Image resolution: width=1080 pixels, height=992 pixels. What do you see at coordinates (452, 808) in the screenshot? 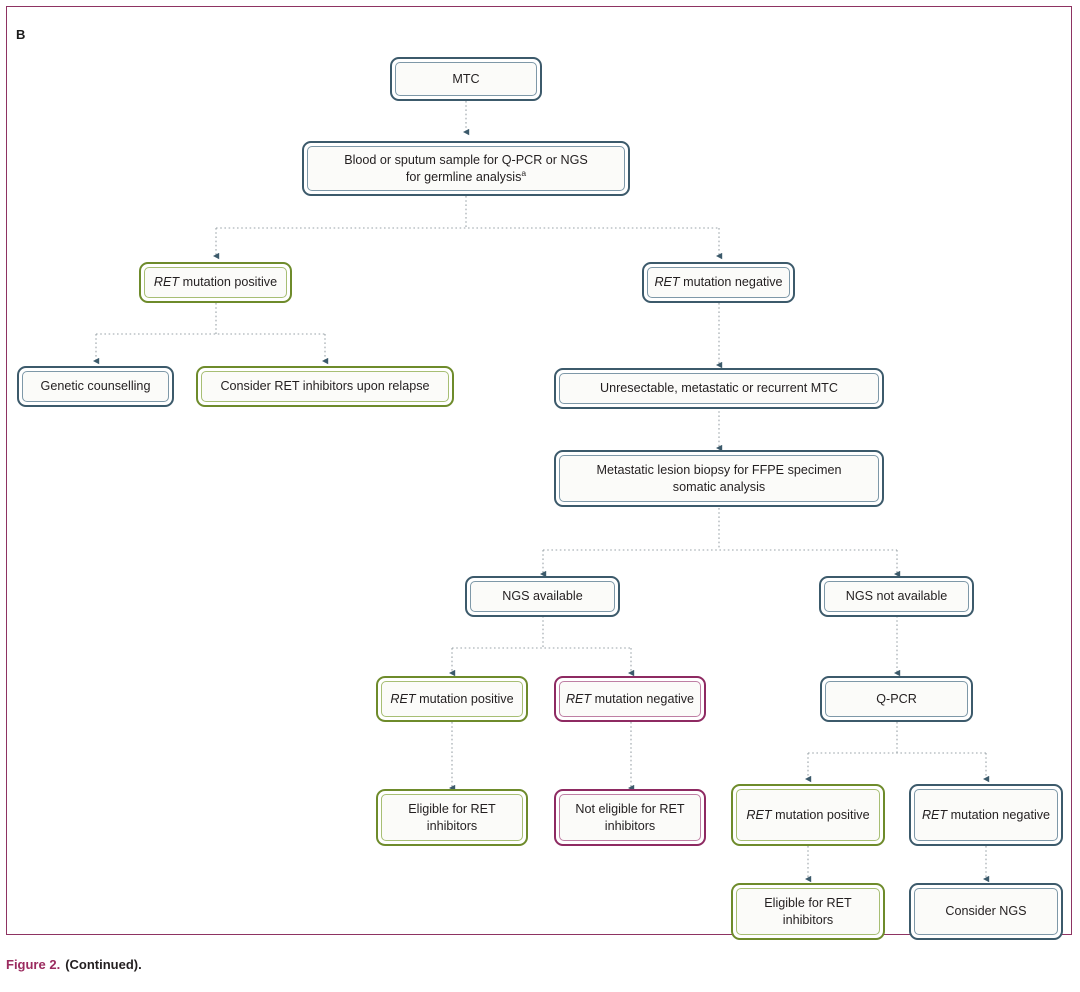
I see `eligible-line1: Eligible for RET` at bounding box center [452, 808].